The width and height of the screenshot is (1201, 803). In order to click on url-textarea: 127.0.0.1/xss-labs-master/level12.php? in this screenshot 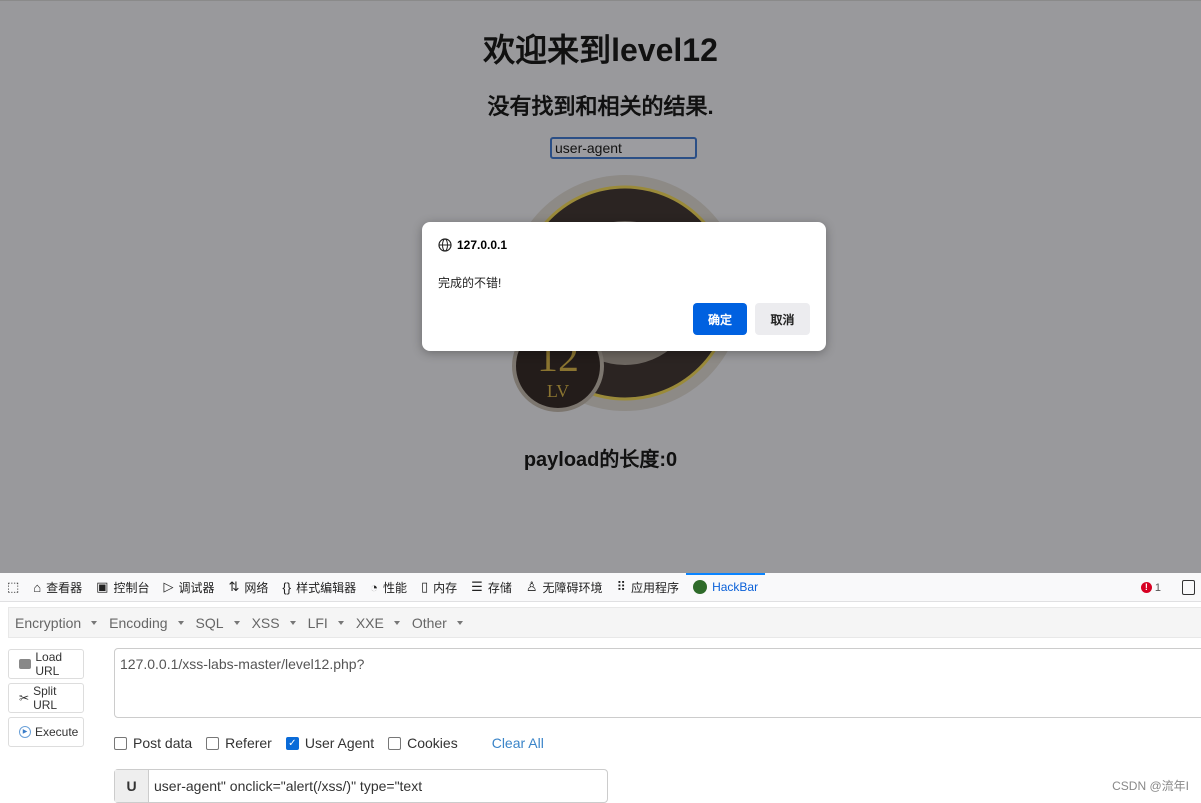, I will do `click(657, 683)`.